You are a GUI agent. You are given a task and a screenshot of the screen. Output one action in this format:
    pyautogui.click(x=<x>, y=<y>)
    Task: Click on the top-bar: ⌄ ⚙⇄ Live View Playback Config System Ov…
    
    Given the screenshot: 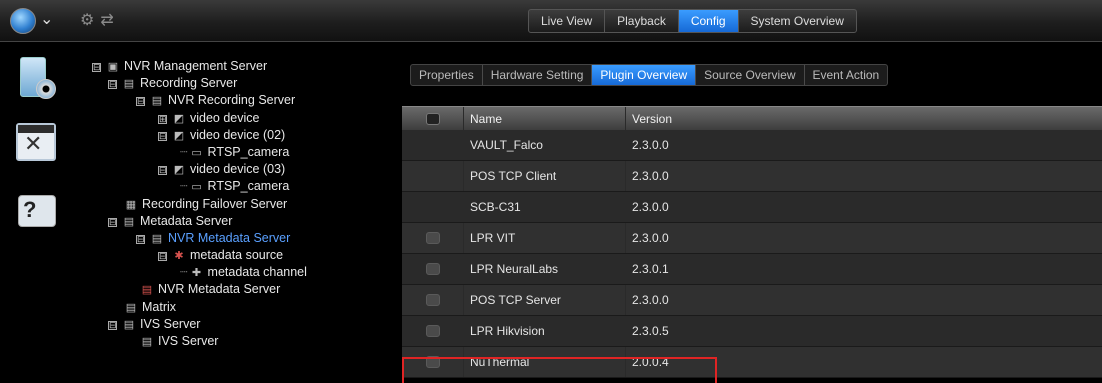 What is the action you would take?
    pyautogui.click(x=551, y=21)
    